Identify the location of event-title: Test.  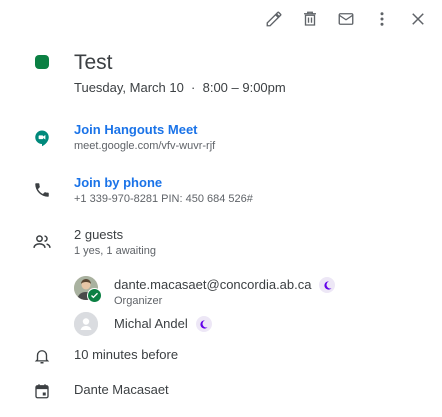
(93, 62).